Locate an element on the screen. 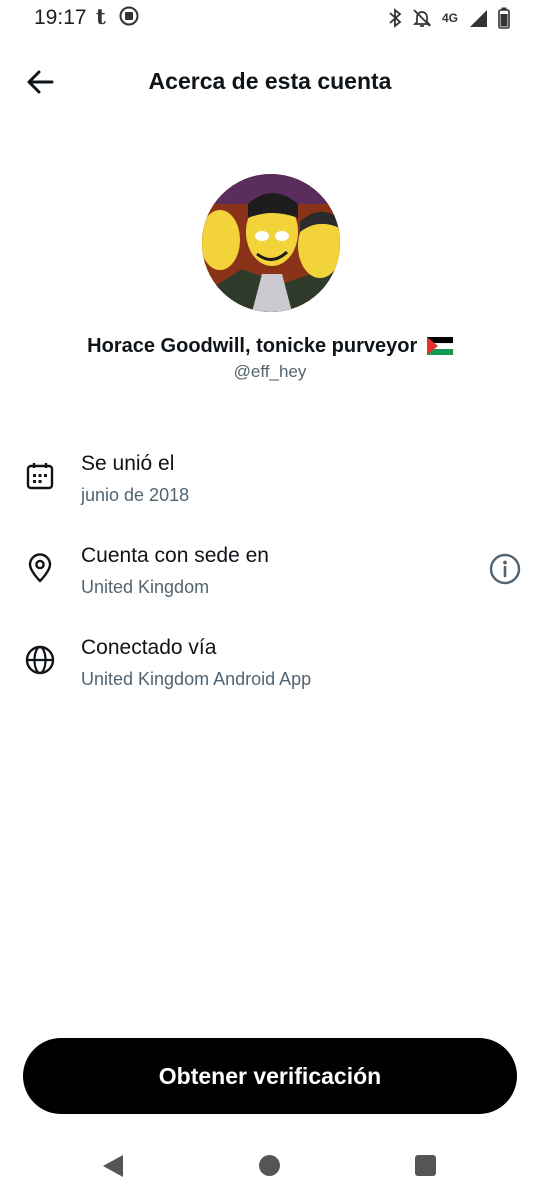 The image size is (540, 1200). connected-label: Conectado vía is located at coordinates (149, 647).